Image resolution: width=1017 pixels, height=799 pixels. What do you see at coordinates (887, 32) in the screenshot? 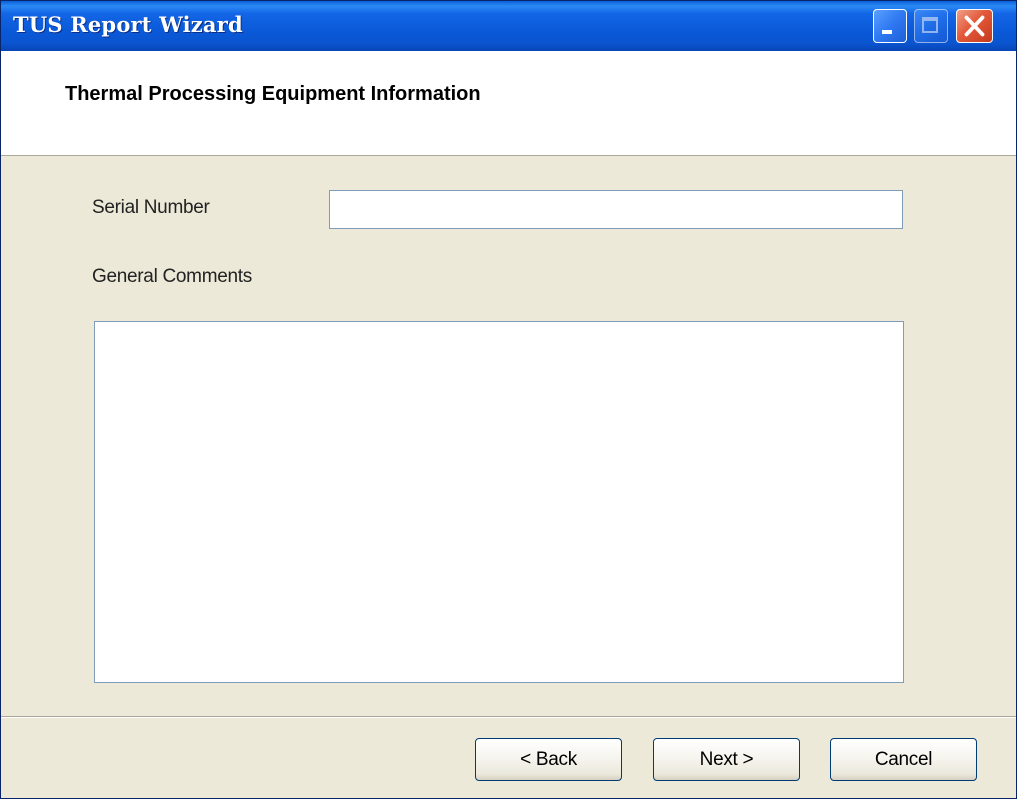
I see `minimize-icon` at bounding box center [887, 32].